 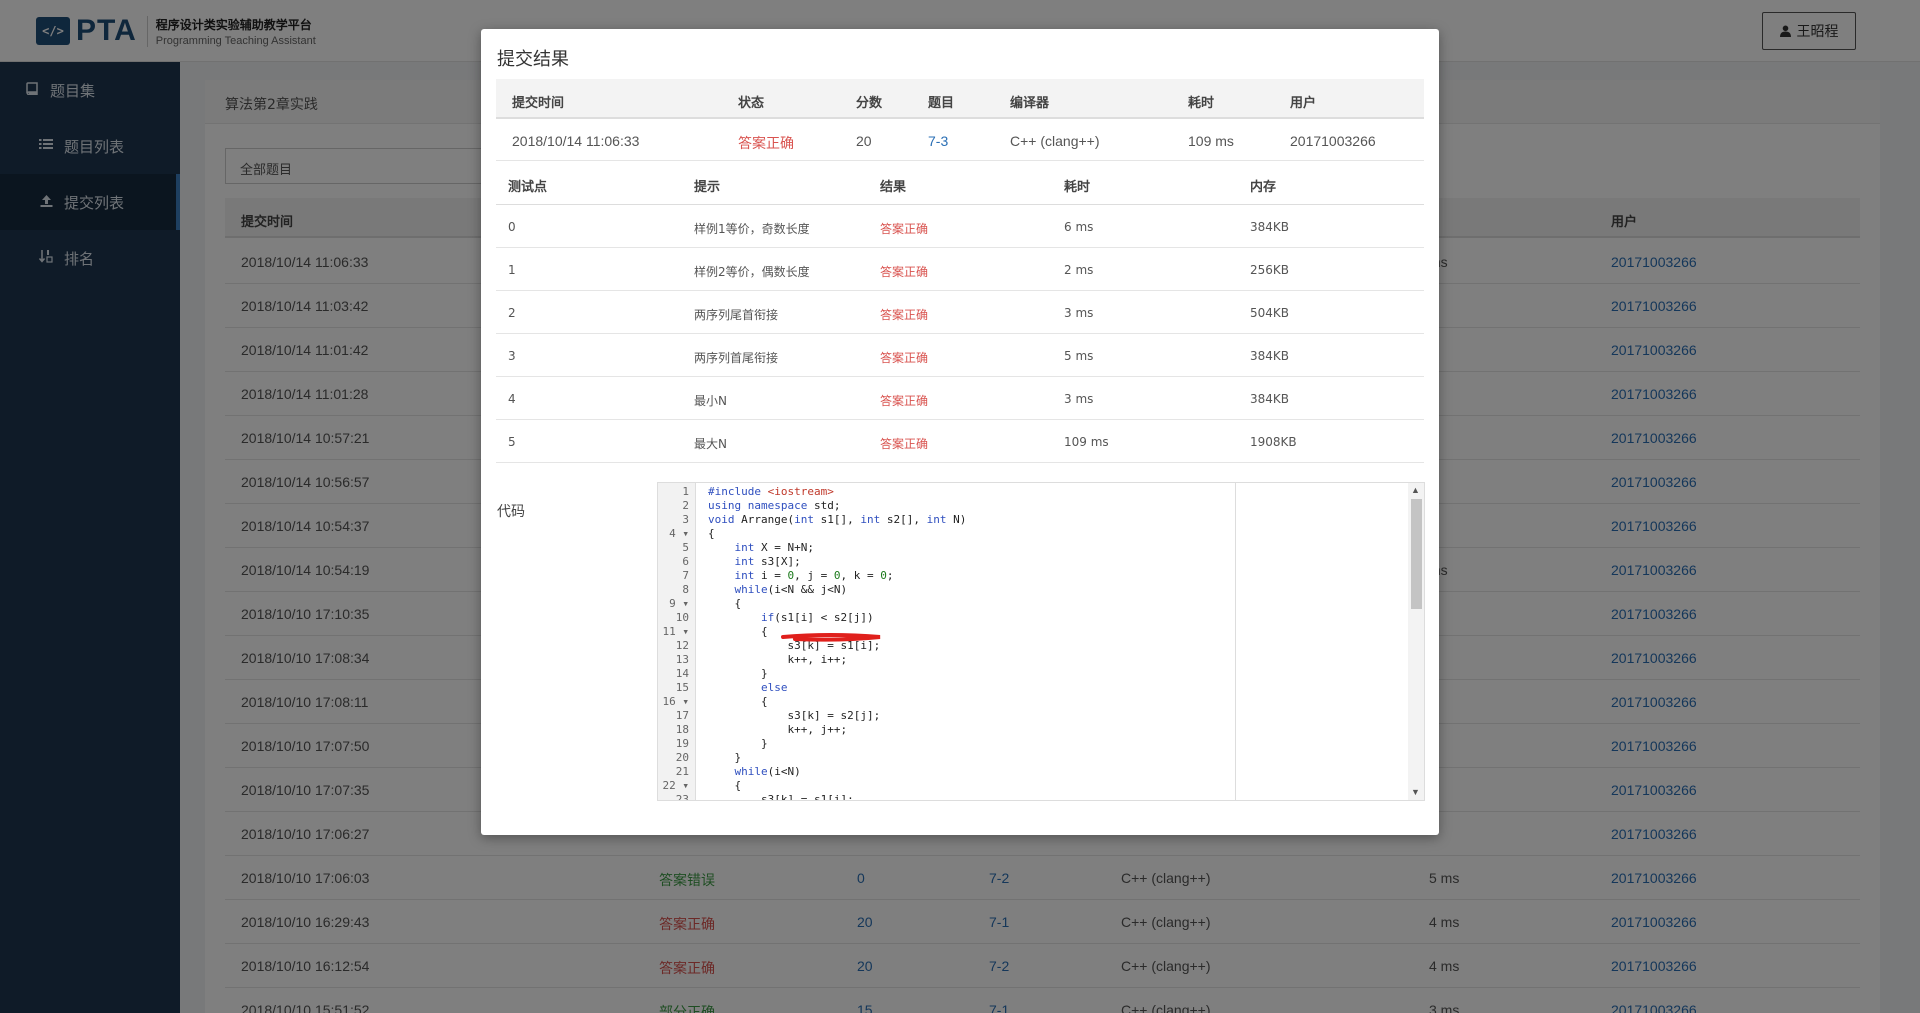 What do you see at coordinates (685, 491) in the screenshot?
I see `line-number: 1` at bounding box center [685, 491].